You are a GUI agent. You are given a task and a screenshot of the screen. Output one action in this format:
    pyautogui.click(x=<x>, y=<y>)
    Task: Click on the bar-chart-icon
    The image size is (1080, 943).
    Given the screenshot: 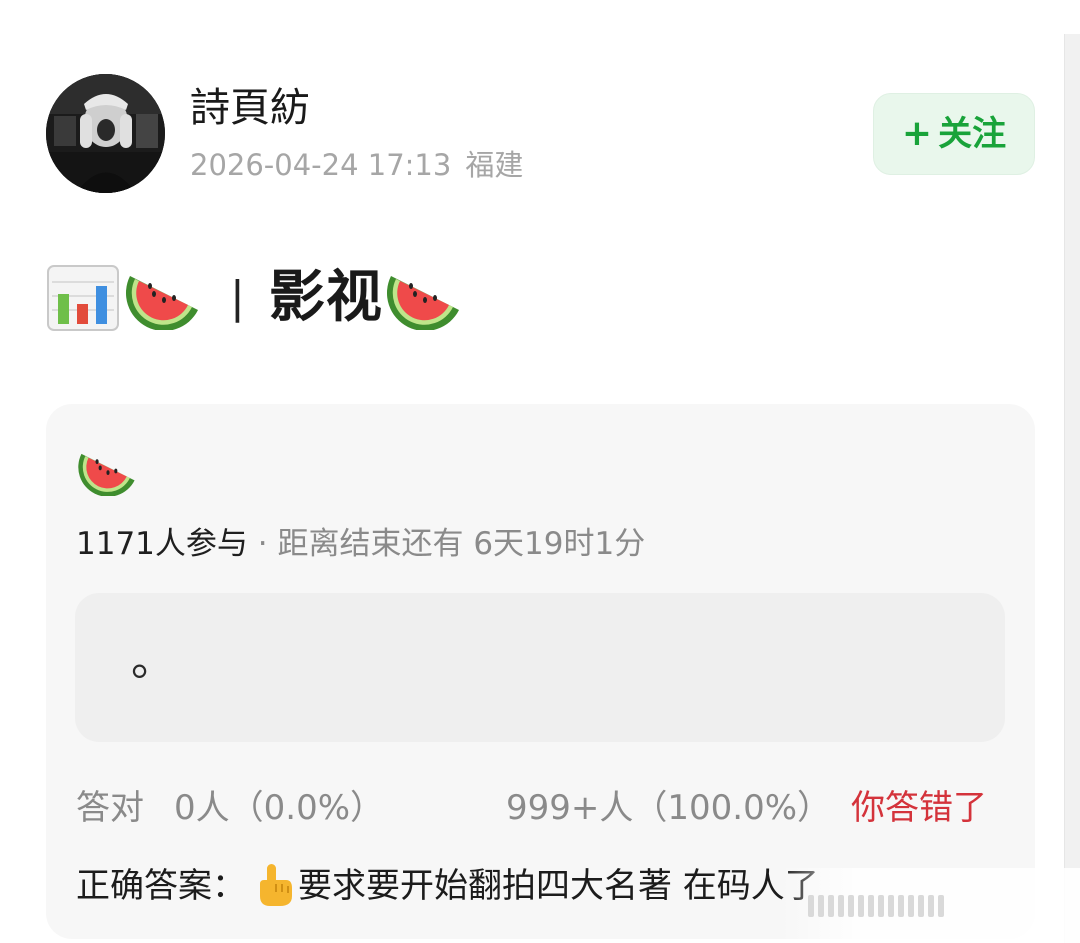 What is the action you would take?
    pyautogui.click(x=83, y=298)
    